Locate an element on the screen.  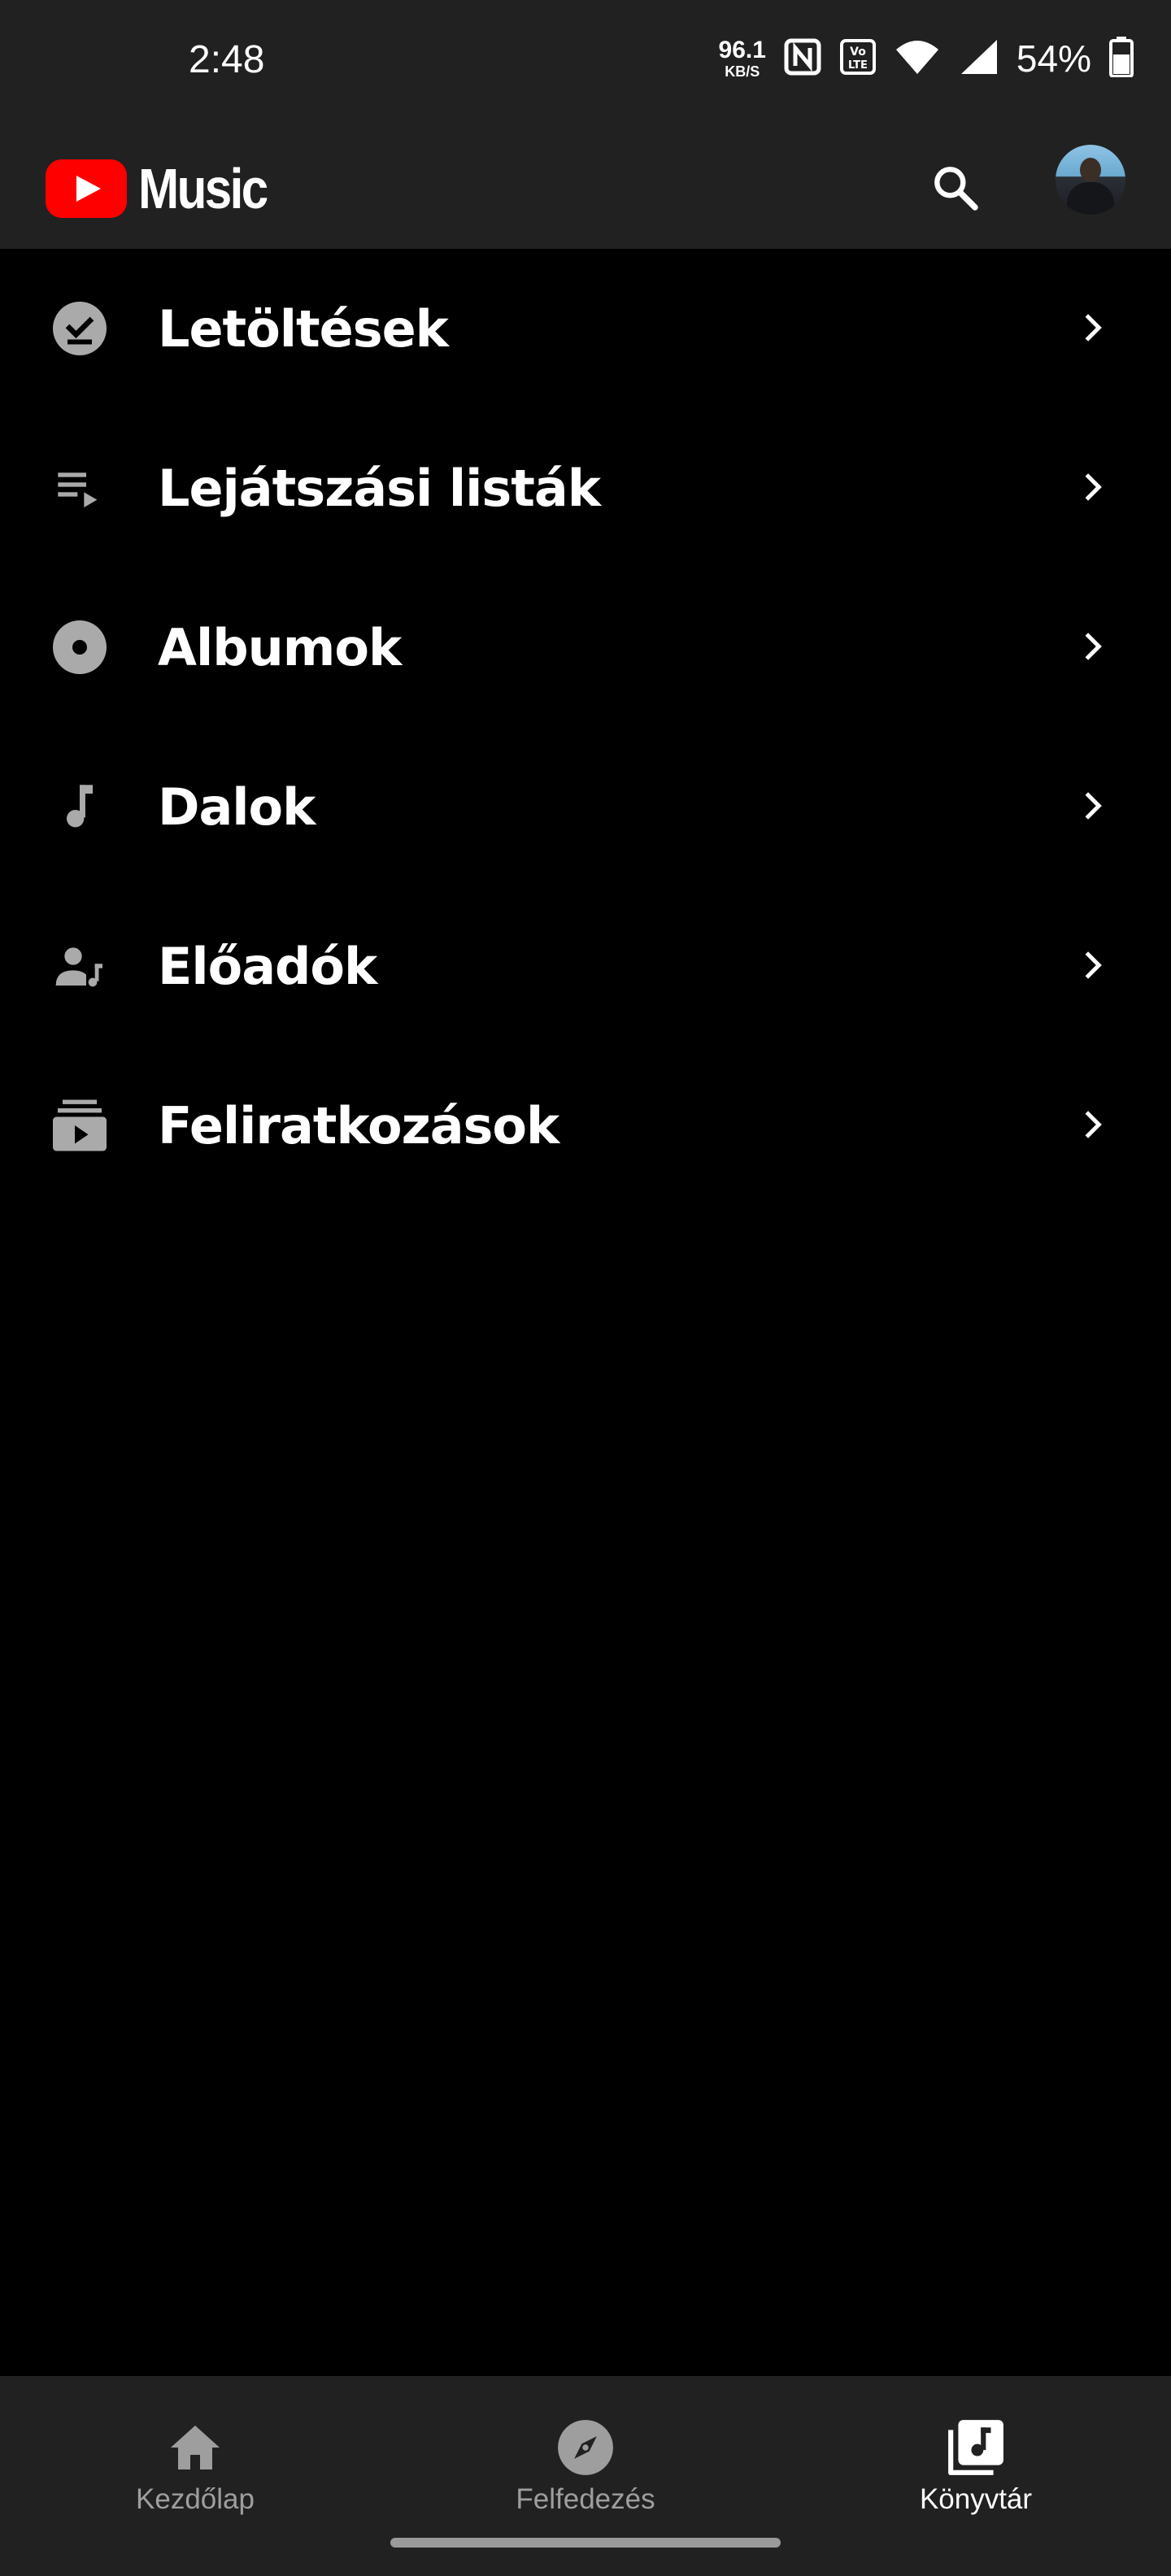
nav-label: Kezdőlap is located at coordinates (195, 2499).